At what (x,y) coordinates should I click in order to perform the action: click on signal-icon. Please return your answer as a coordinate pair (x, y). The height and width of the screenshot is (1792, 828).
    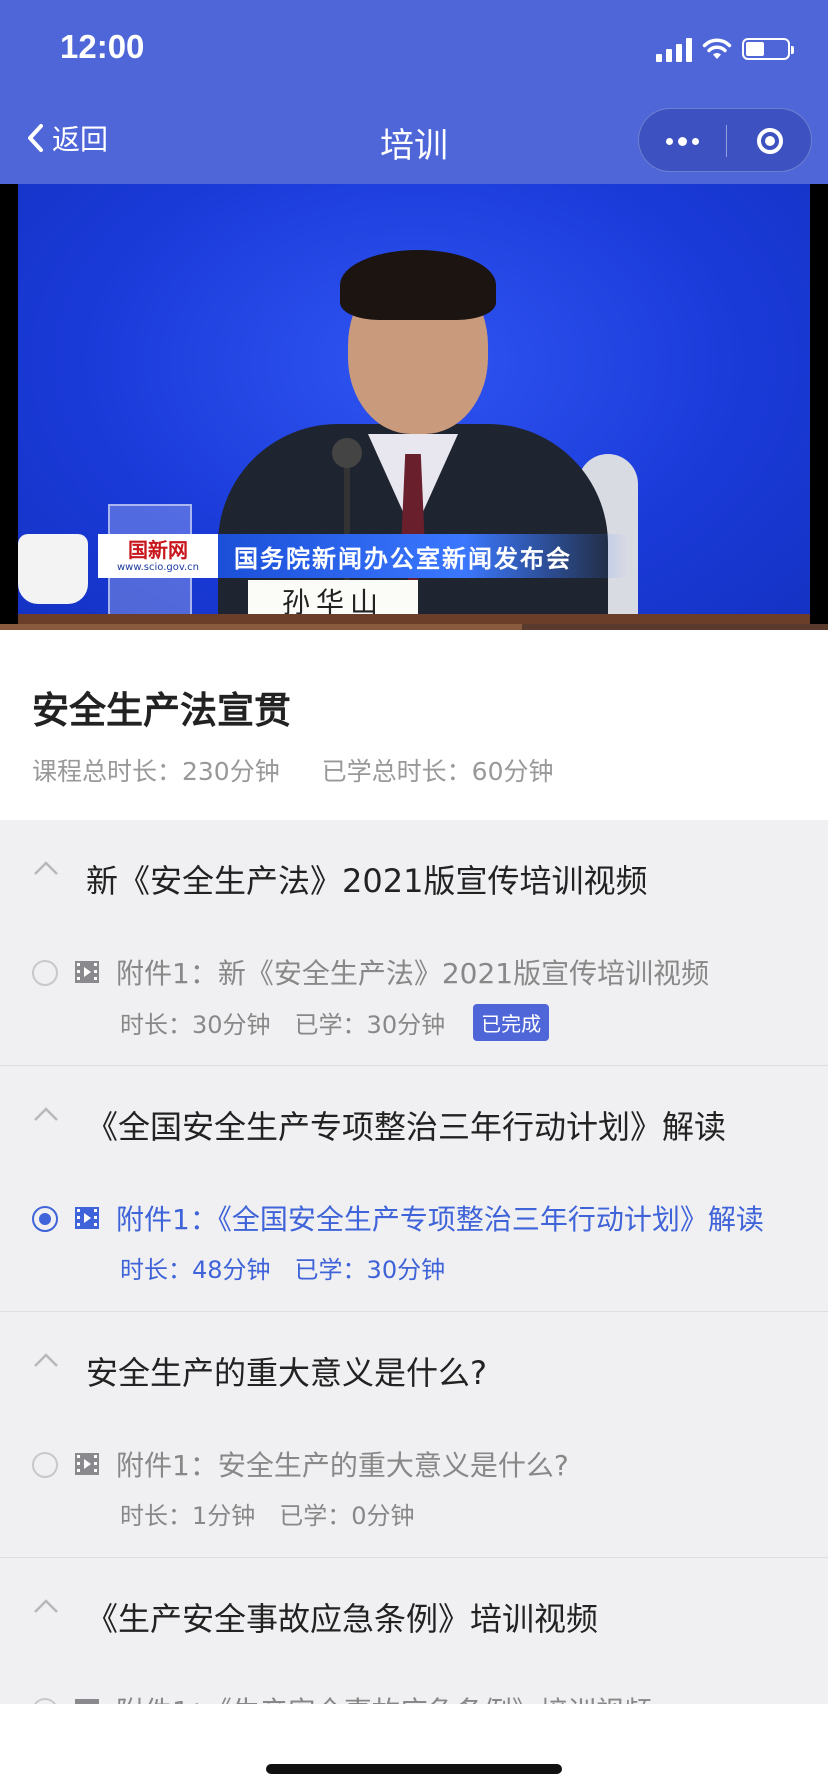
    Looking at the image, I should click on (674, 49).